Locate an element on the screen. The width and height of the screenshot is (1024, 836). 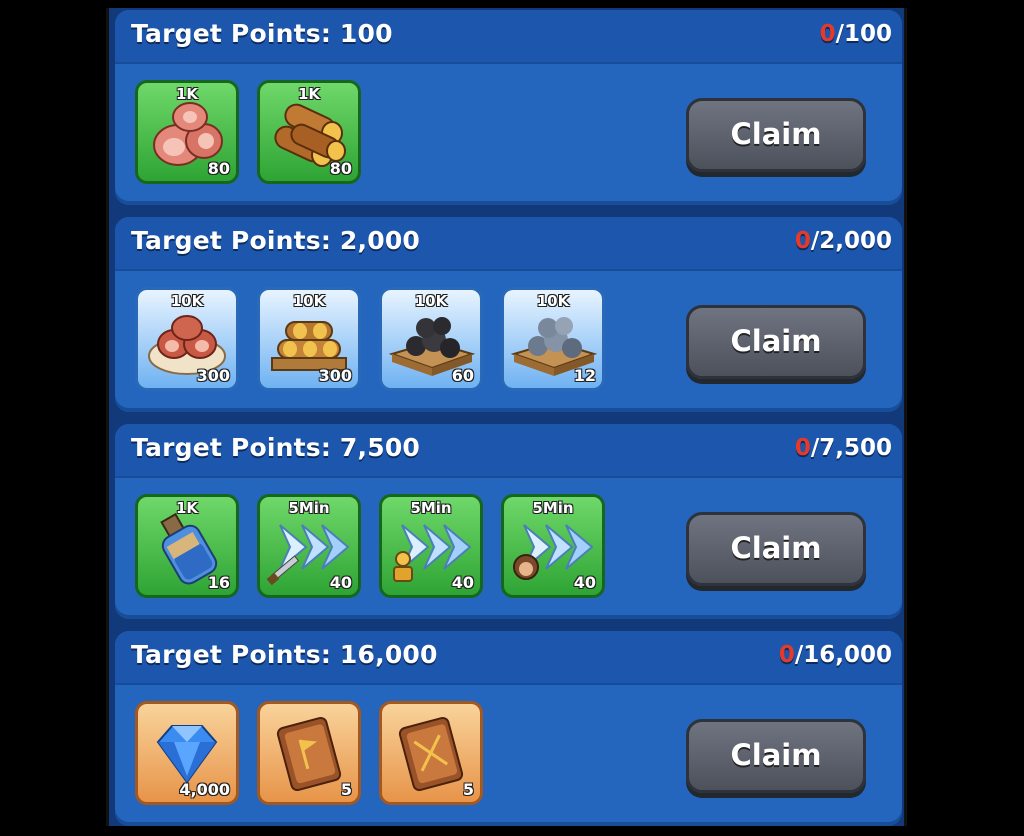
progress-total: /100 is located at coordinates (863, 34).